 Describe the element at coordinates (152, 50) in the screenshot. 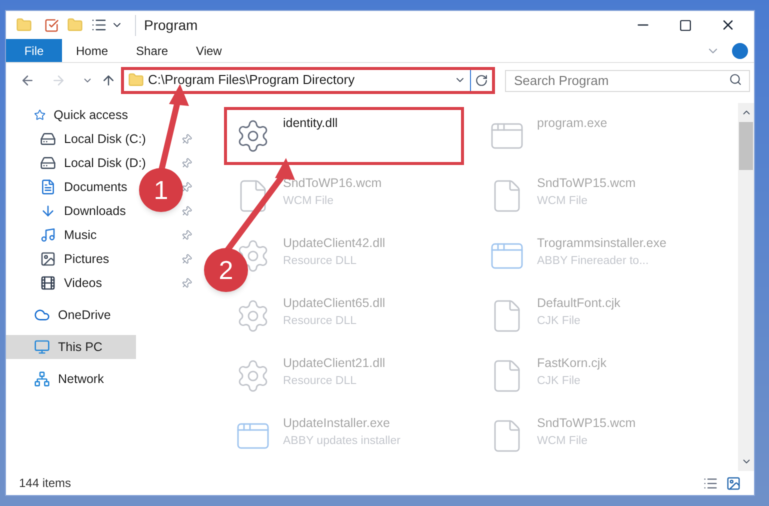

I see `ribbon-tab: Share` at that location.